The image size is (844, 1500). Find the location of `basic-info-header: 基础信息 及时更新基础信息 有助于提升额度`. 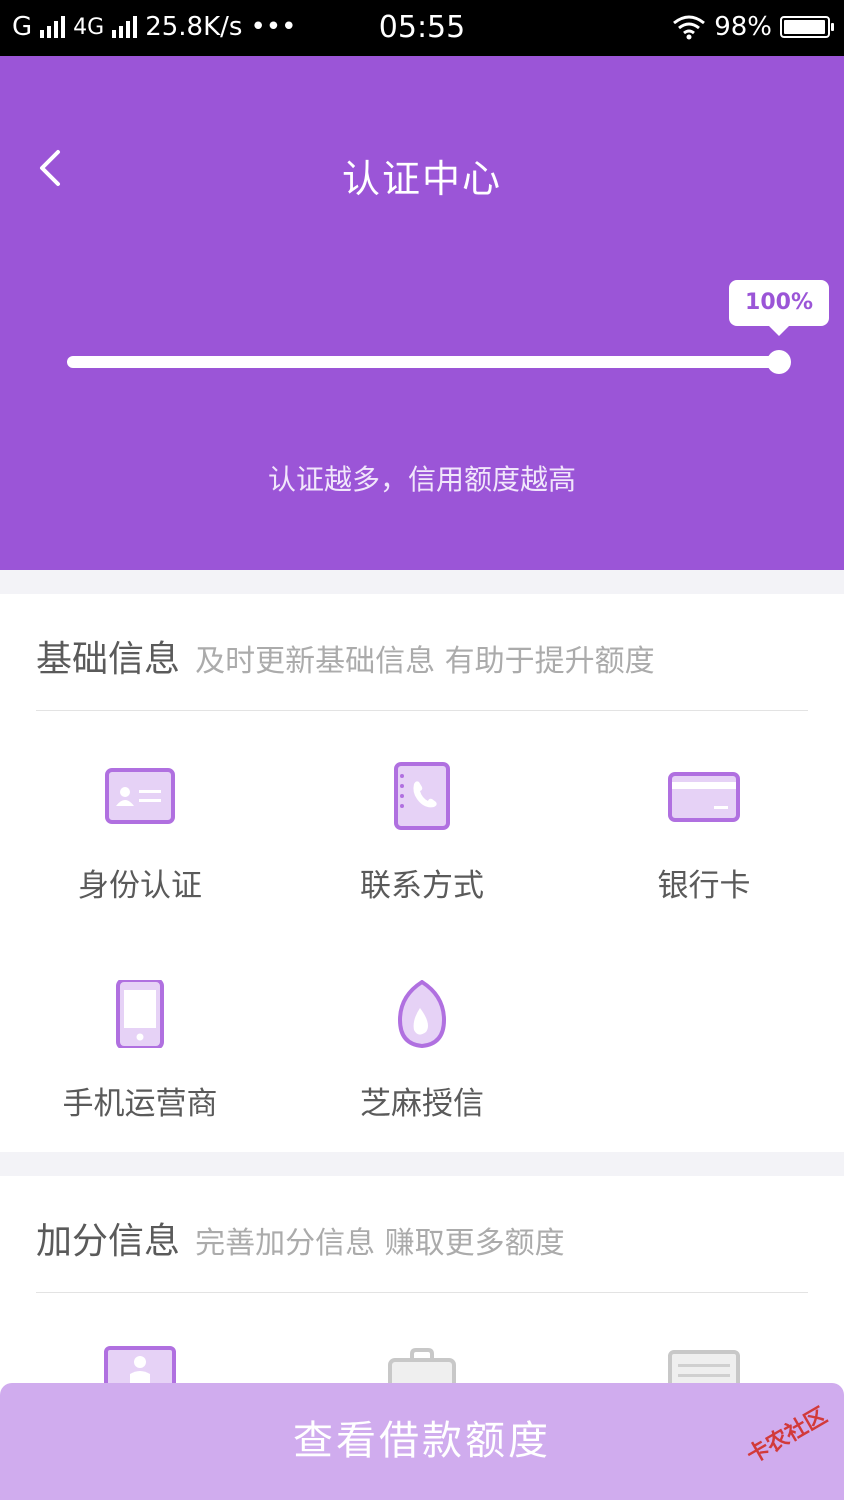

basic-info-header: 基础信息 及时更新基础信息 有助于提升额度 is located at coordinates (345, 656).